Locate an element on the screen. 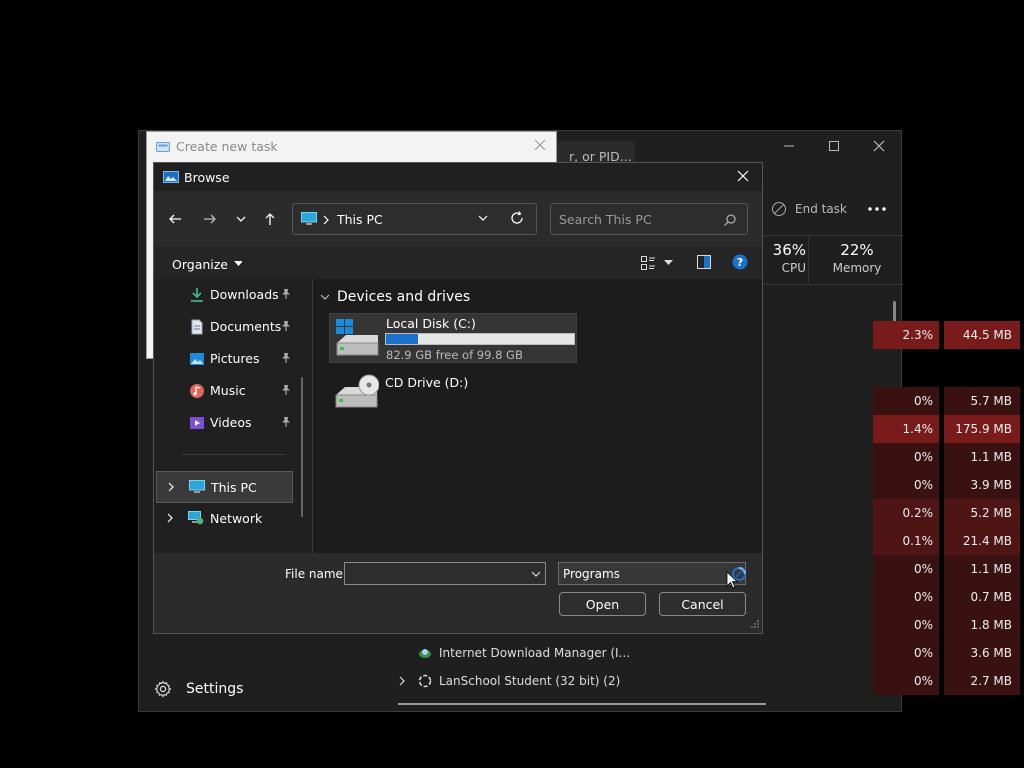 This screenshot has height=768, width=1024. divider is located at coordinates (234, 454).